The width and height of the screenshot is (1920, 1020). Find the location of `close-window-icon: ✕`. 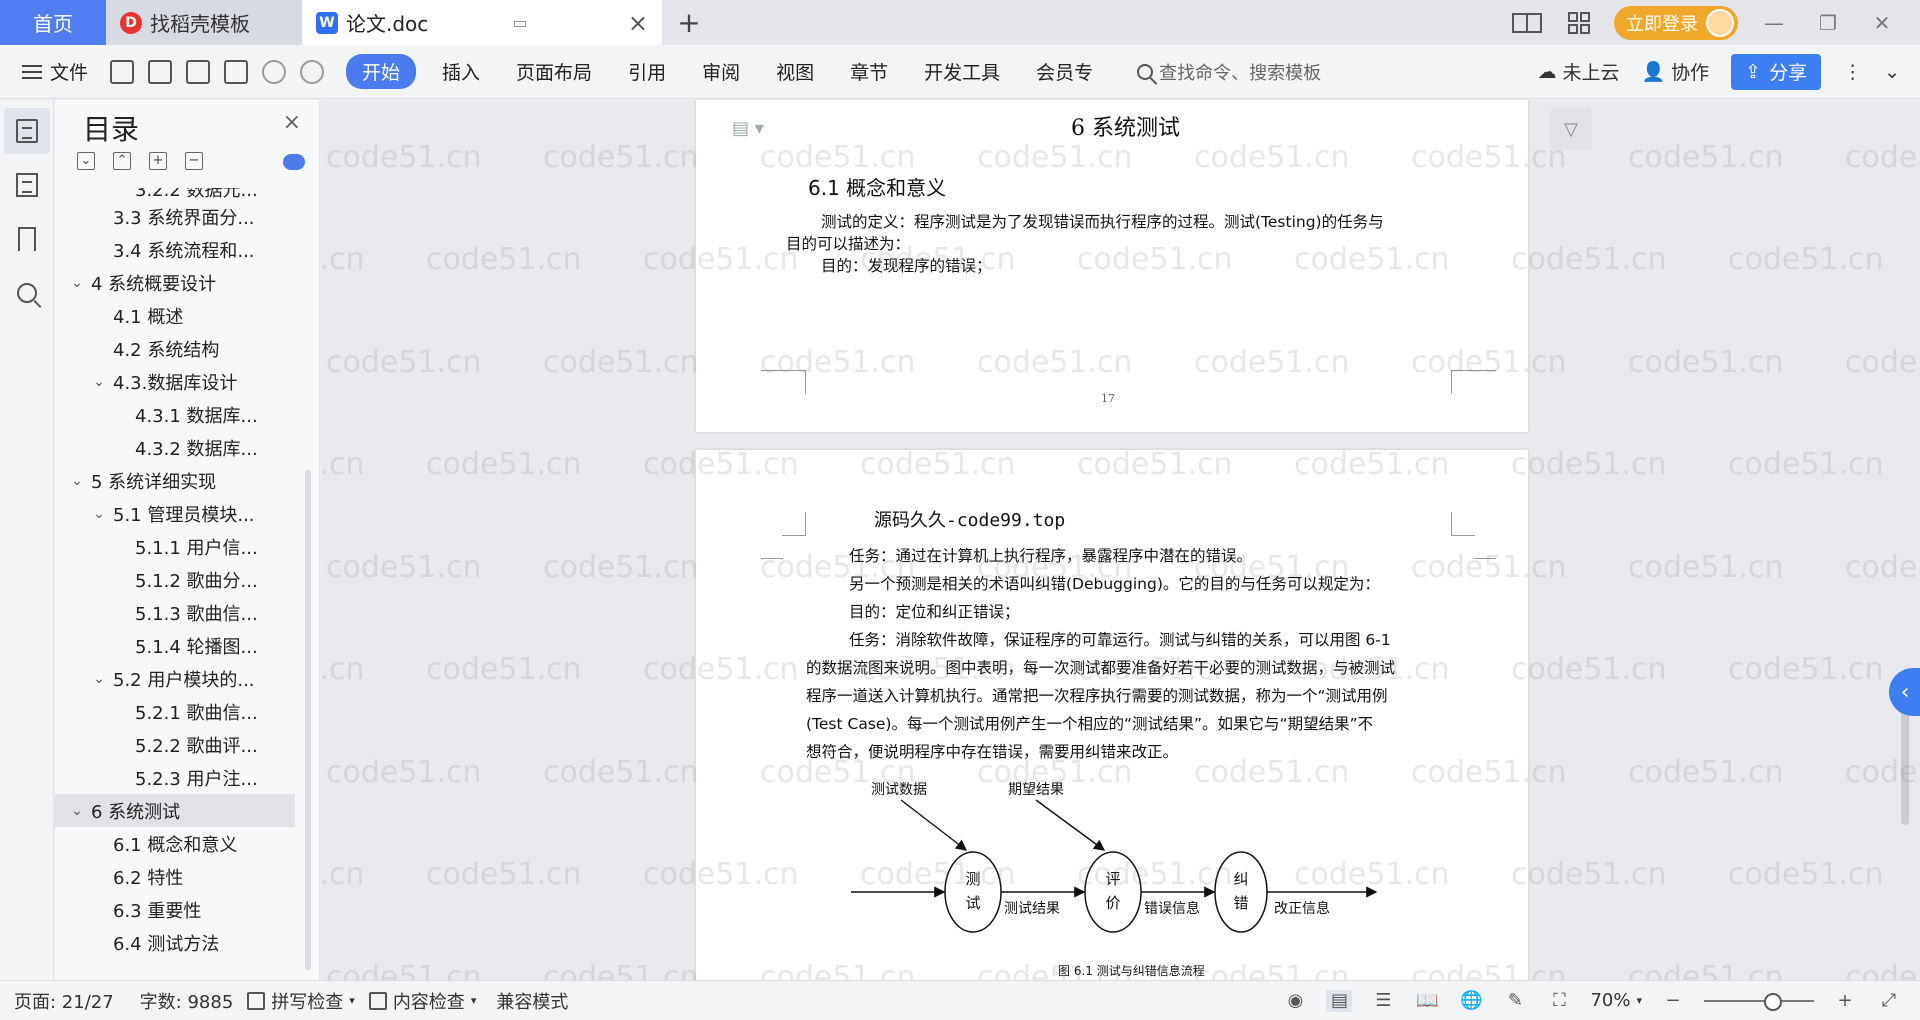

close-window-icon: ✕ is located at coordinates (1882, 23).